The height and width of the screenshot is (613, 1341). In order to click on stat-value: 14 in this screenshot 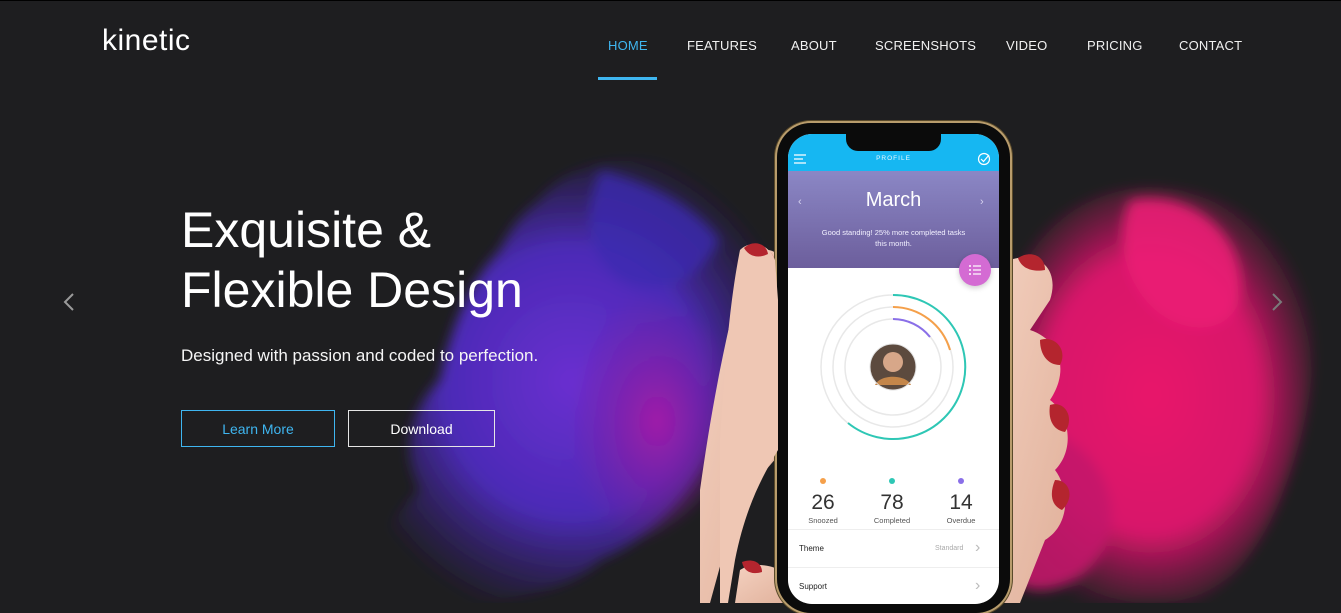, I will do `click(961, 502)`.